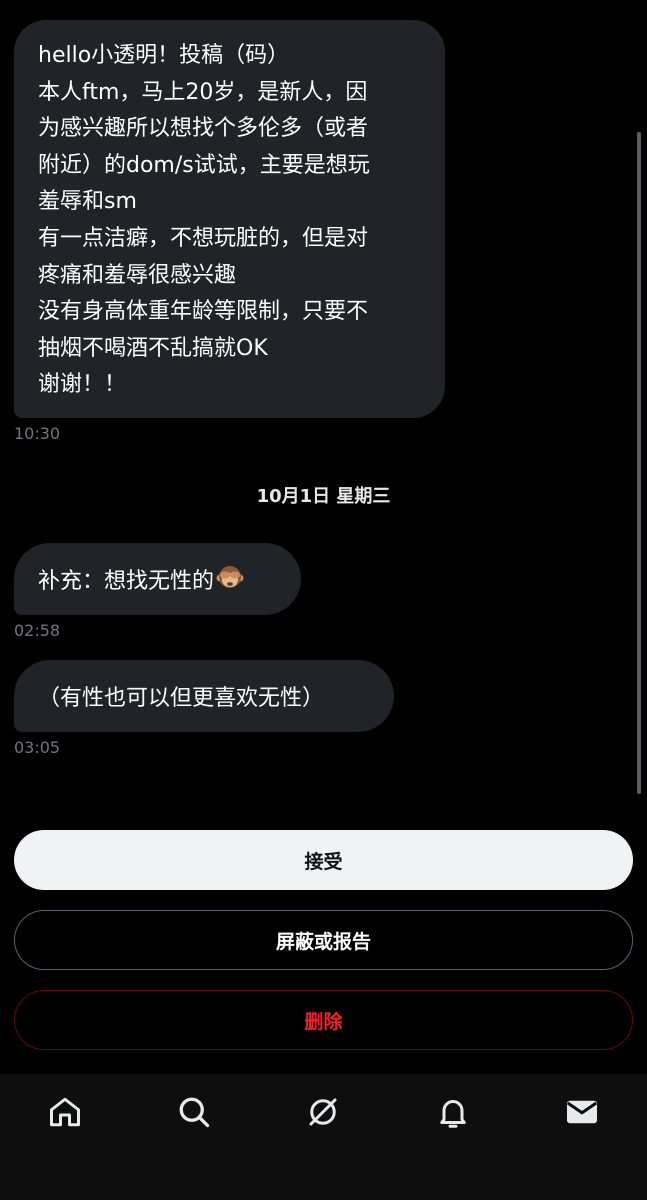 The width and height of the screenshot is (647, 1200). I want to click on date-separator: 10月1日 星期三, so click(323, 496).